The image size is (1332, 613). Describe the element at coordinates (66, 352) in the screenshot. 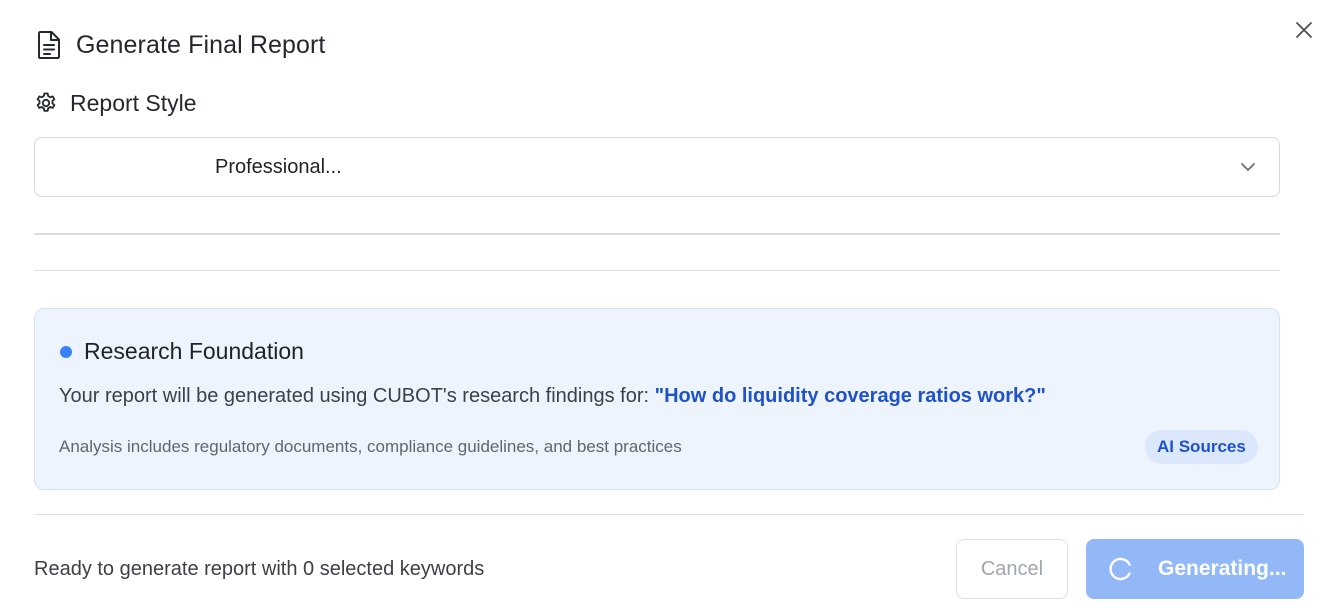

I see `status-dot` at that location.